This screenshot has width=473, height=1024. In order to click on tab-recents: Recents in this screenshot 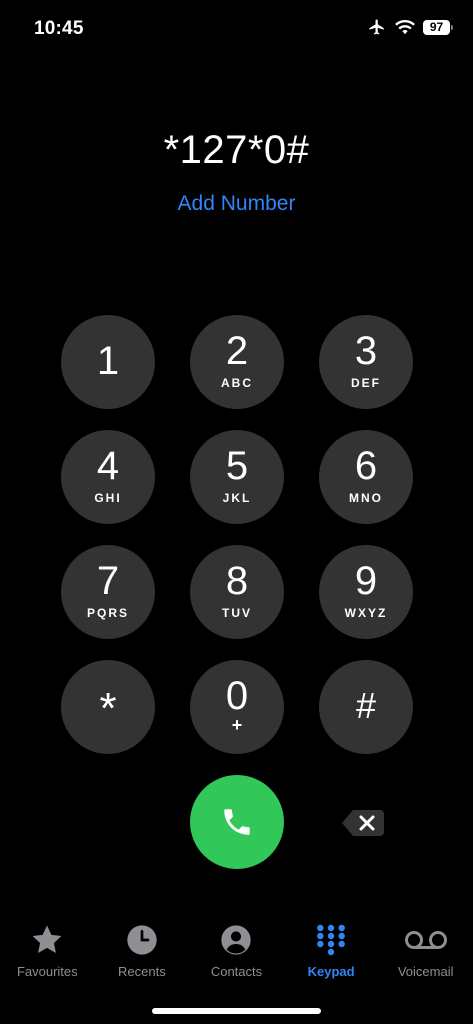, I will do `click(142, 957)`.